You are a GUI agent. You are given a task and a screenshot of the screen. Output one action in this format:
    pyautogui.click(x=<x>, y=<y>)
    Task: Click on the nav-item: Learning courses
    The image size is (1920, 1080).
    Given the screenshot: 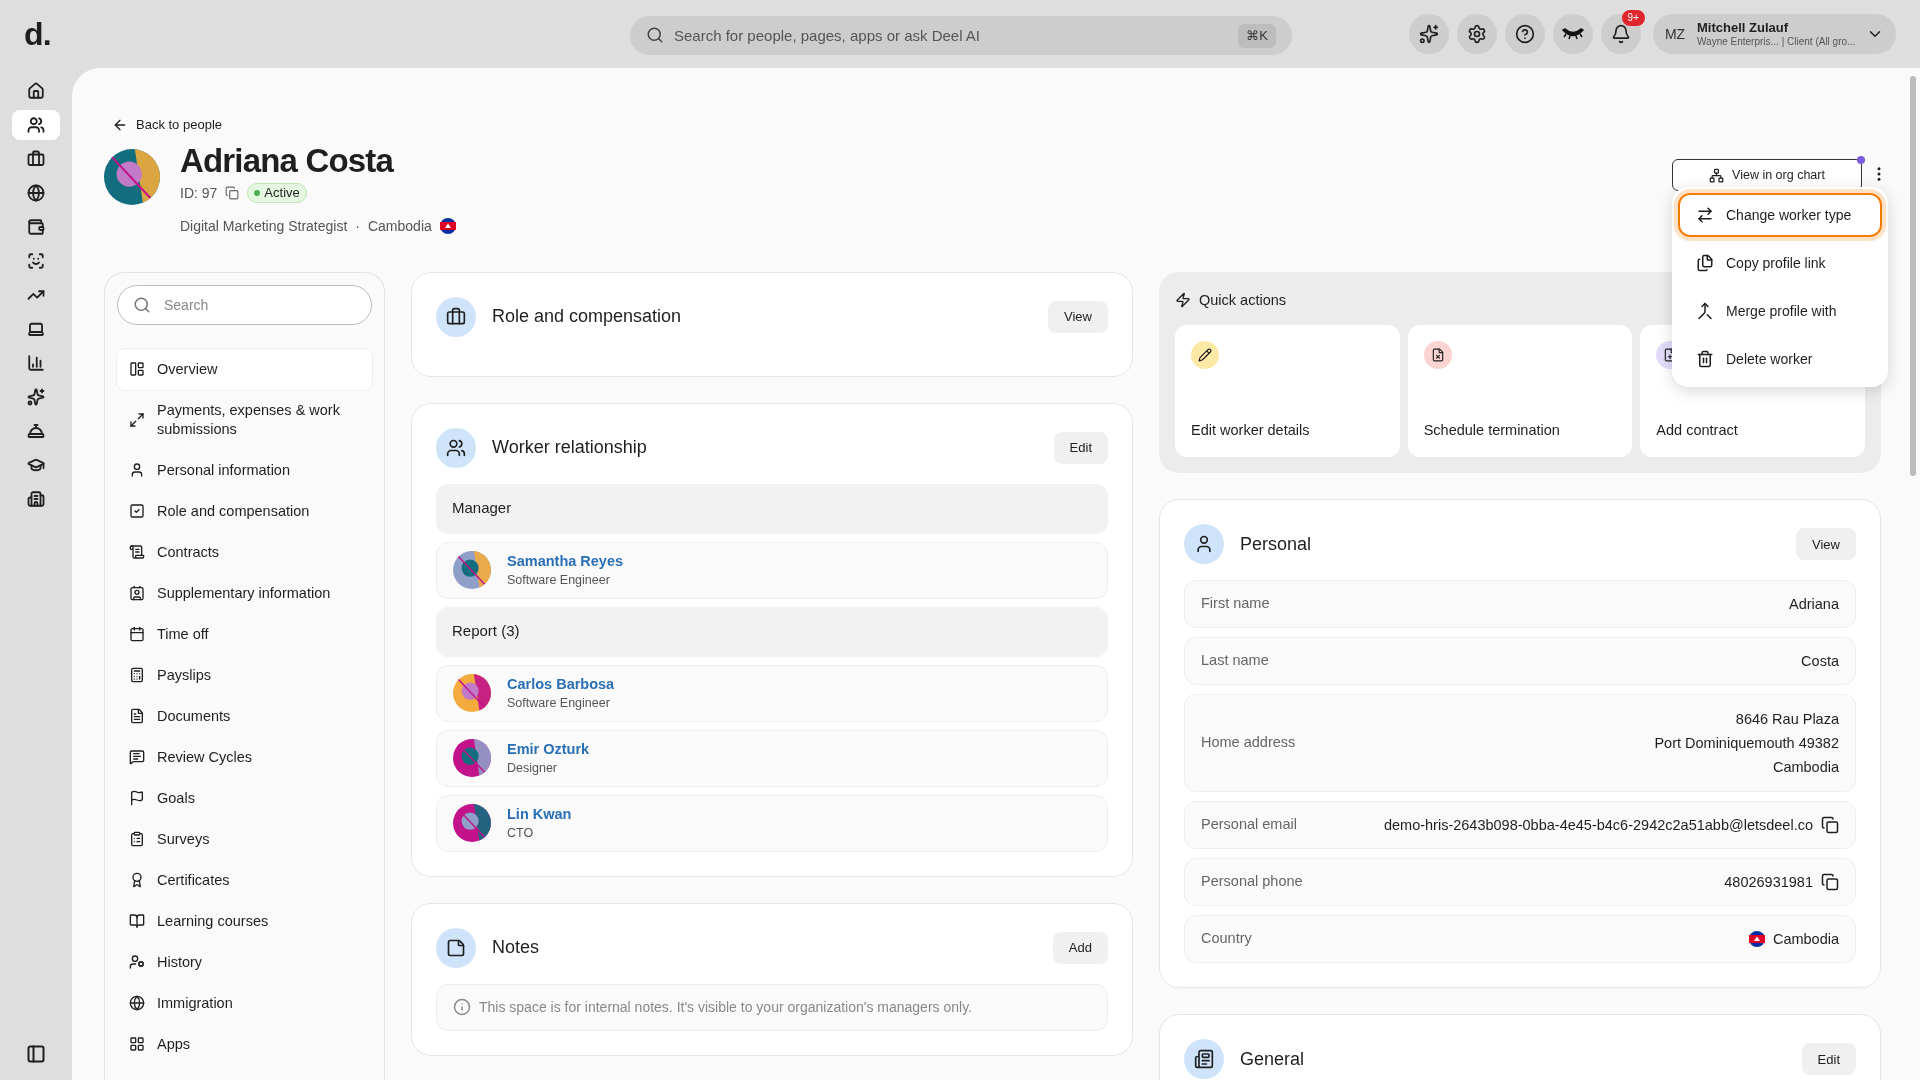 What is the action you would take?
    pyautogui.click(x=244, y=921)
    